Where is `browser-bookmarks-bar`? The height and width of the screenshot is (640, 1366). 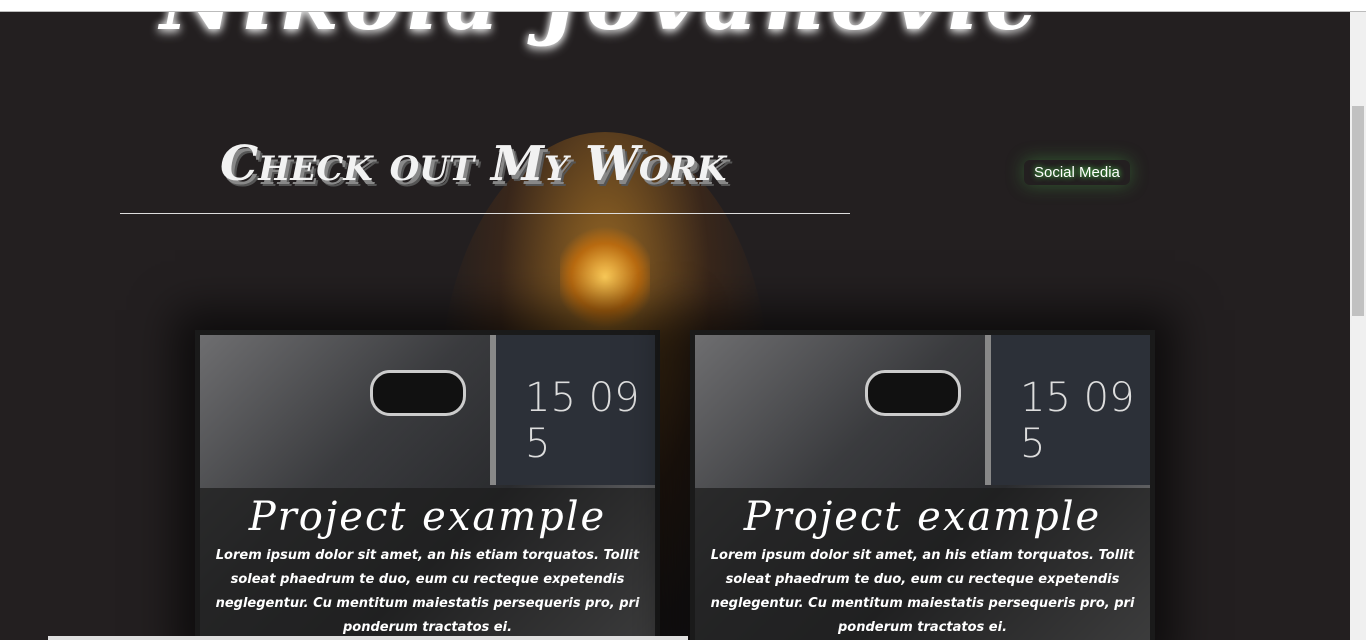 browser-bookmarks-bar is located at coordinates (683, 6).